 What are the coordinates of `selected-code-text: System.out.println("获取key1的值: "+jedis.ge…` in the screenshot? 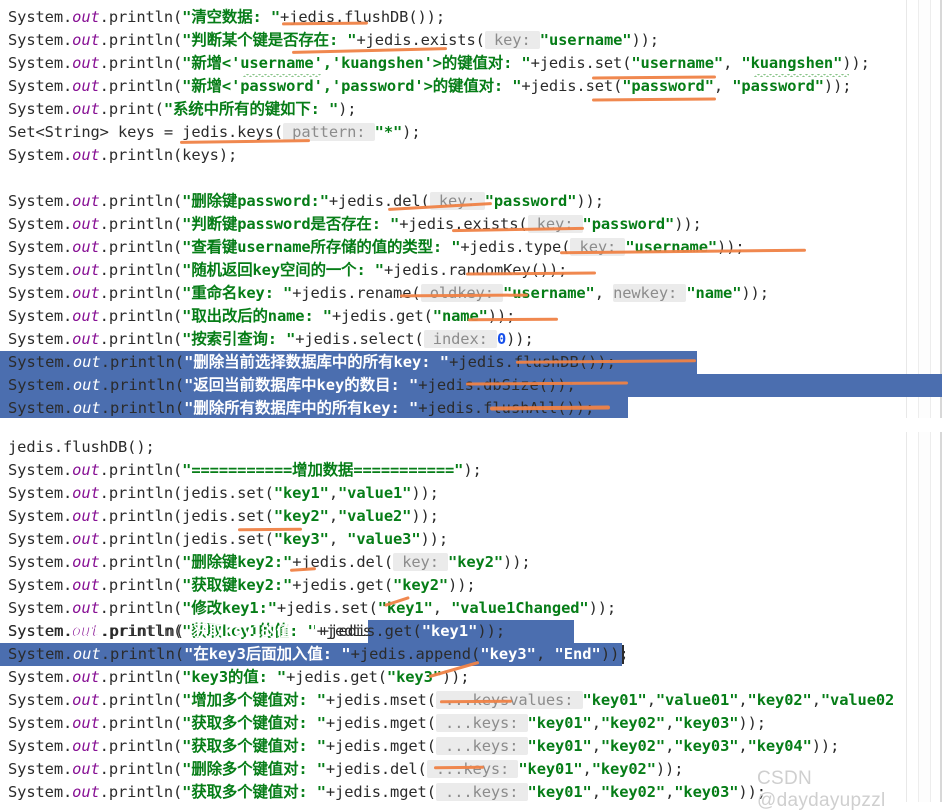 It's located at (256, 631).